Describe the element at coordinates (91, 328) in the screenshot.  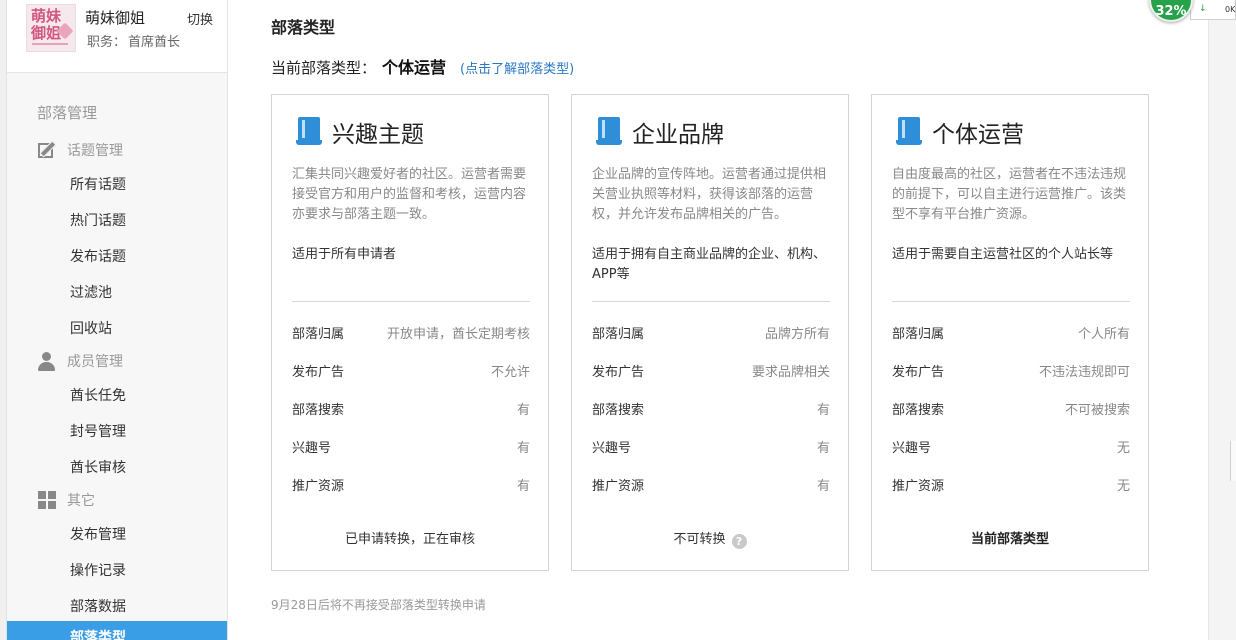
I see `sidebar-item-recycle-bin: 回收站` at that location.